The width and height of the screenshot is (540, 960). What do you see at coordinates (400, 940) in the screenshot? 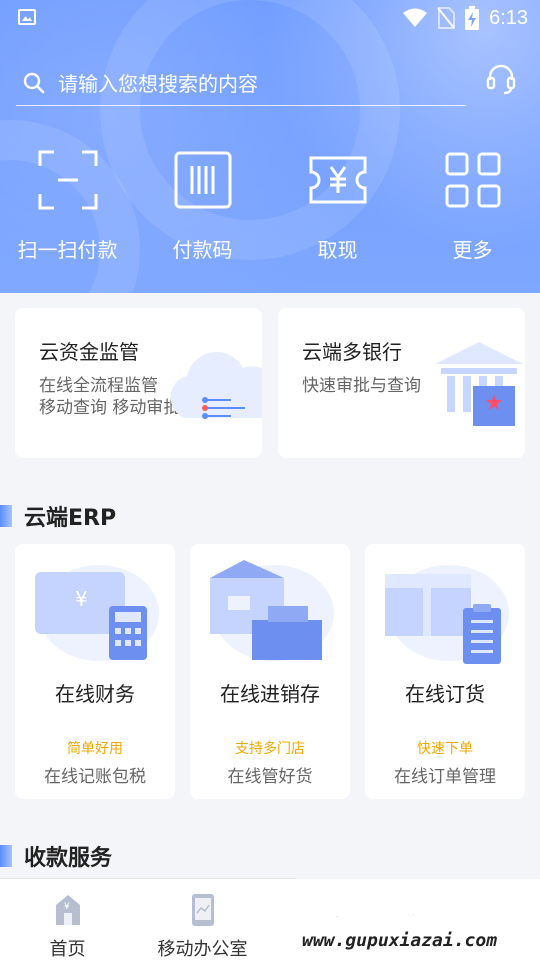
I see `watermark-url: www.gupuxiazai.com` at bounding box center [400, 940].